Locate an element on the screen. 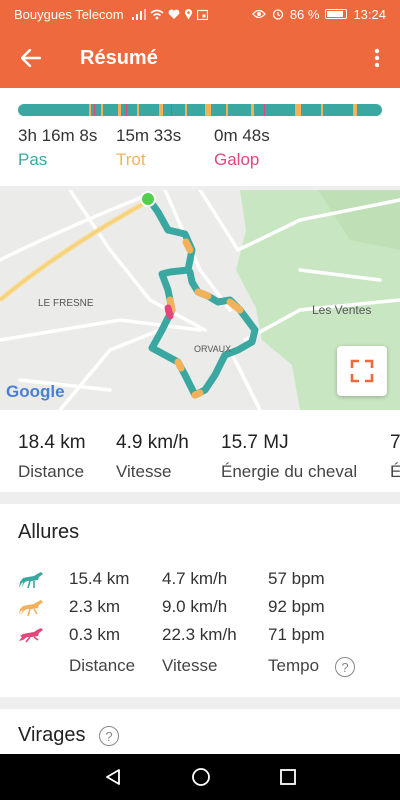 The height and width of the screenshot is (800, 400). alarm-icon is located at coordinates (277, 14).